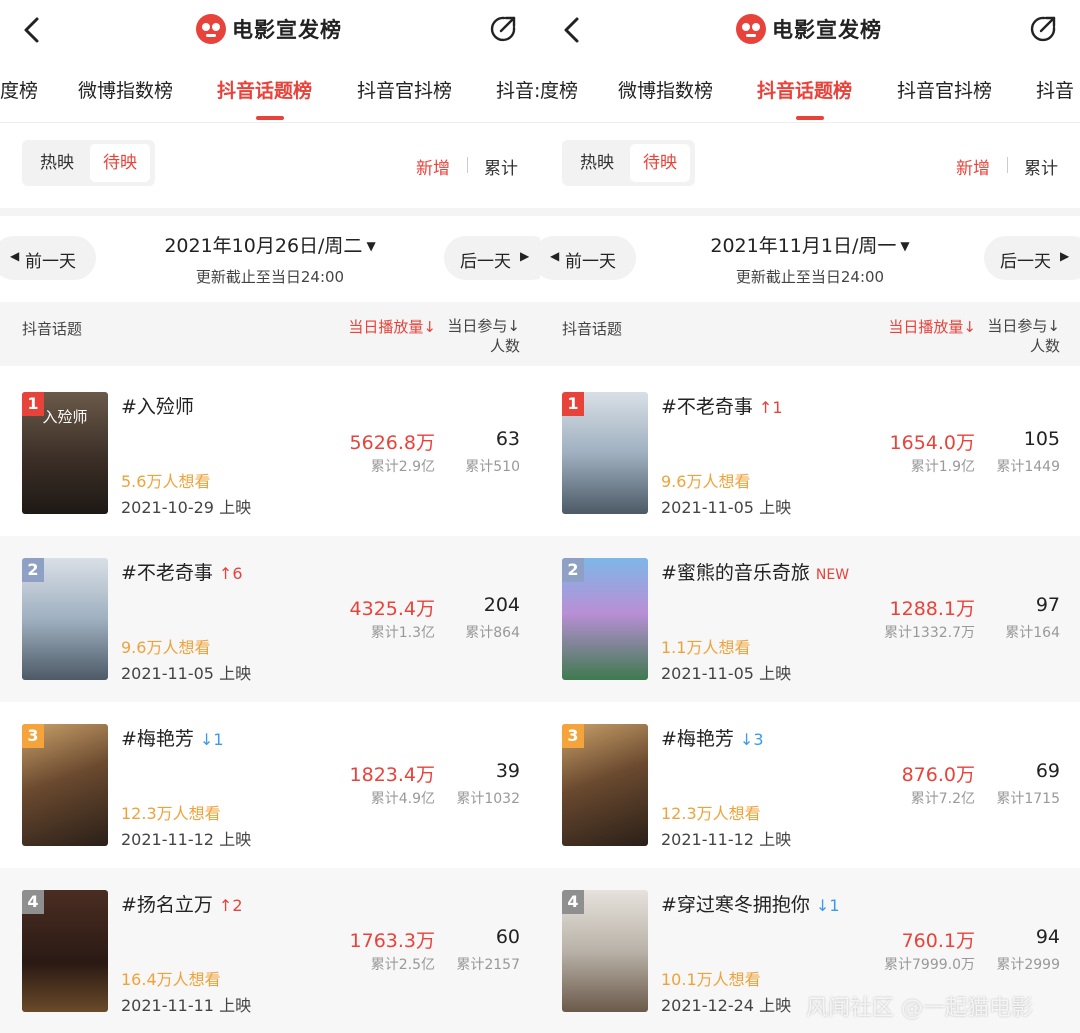 This screenshot has width=1080, height=1033. Describe the element at coordinates (706, 481) in the screenshot. I see `want-to-see: 9.6万人想看` at that location.